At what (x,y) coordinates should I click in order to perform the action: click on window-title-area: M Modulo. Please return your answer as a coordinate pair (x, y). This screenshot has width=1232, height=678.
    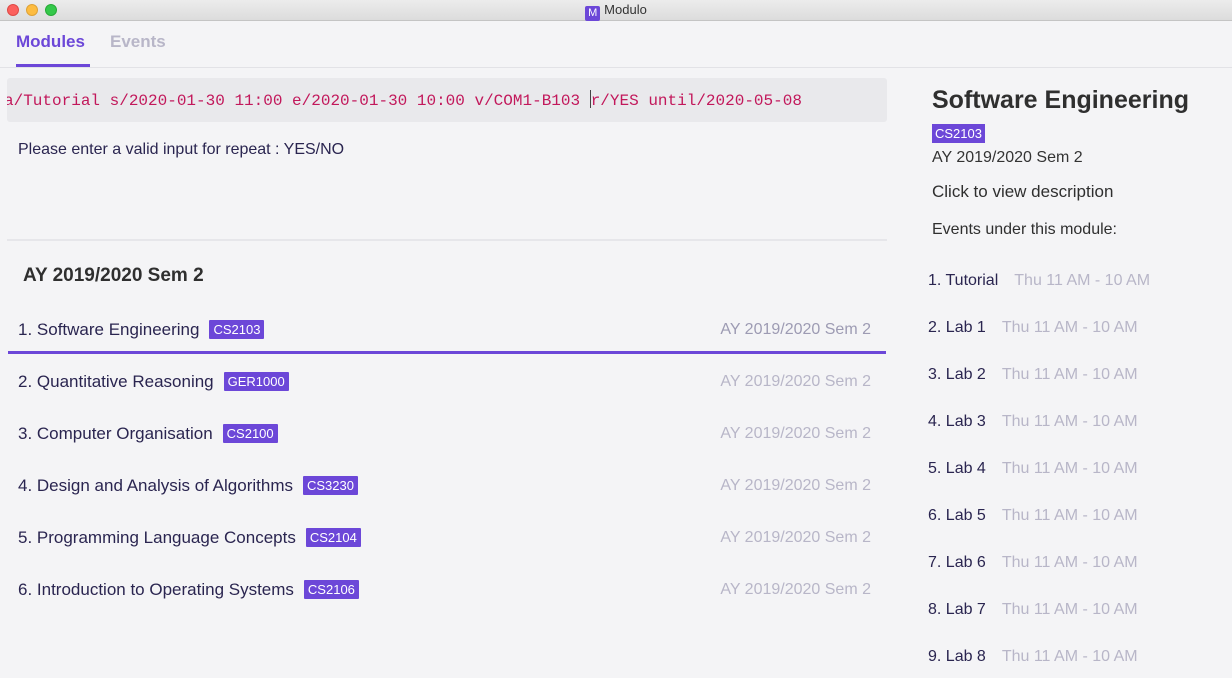
    Looking at the image, I should click on (616, 11).